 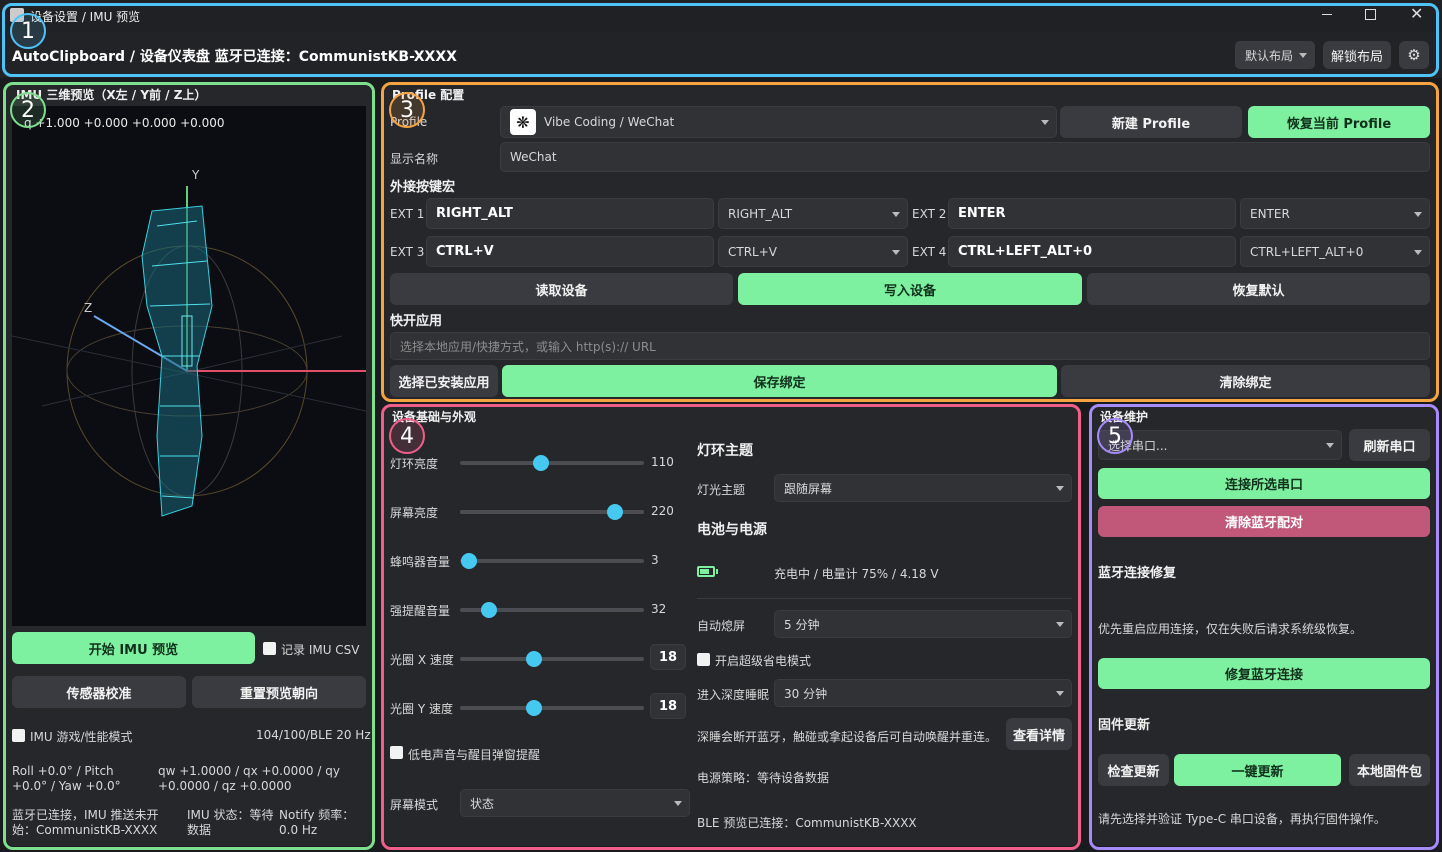 What do you see at coordinates (1230, 629) in the screenshot?
I see `bt-repair-note: 优先重启应用连接，仅在失败后请求系统级恢复。` at bounding box center [1230, 629].